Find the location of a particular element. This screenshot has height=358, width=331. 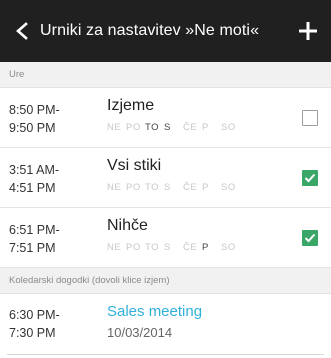

section-header-schedules: Ure is located at coordinates (165, 75).